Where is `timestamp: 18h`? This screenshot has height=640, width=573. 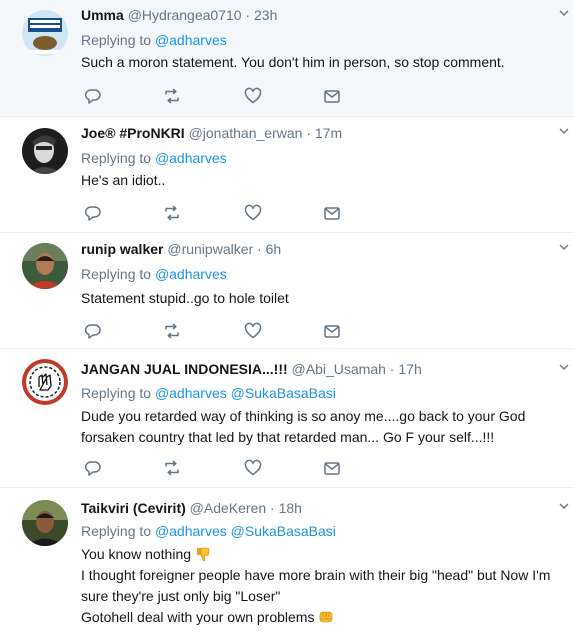 timestamp: 18h is located at coordinates (290, 508).